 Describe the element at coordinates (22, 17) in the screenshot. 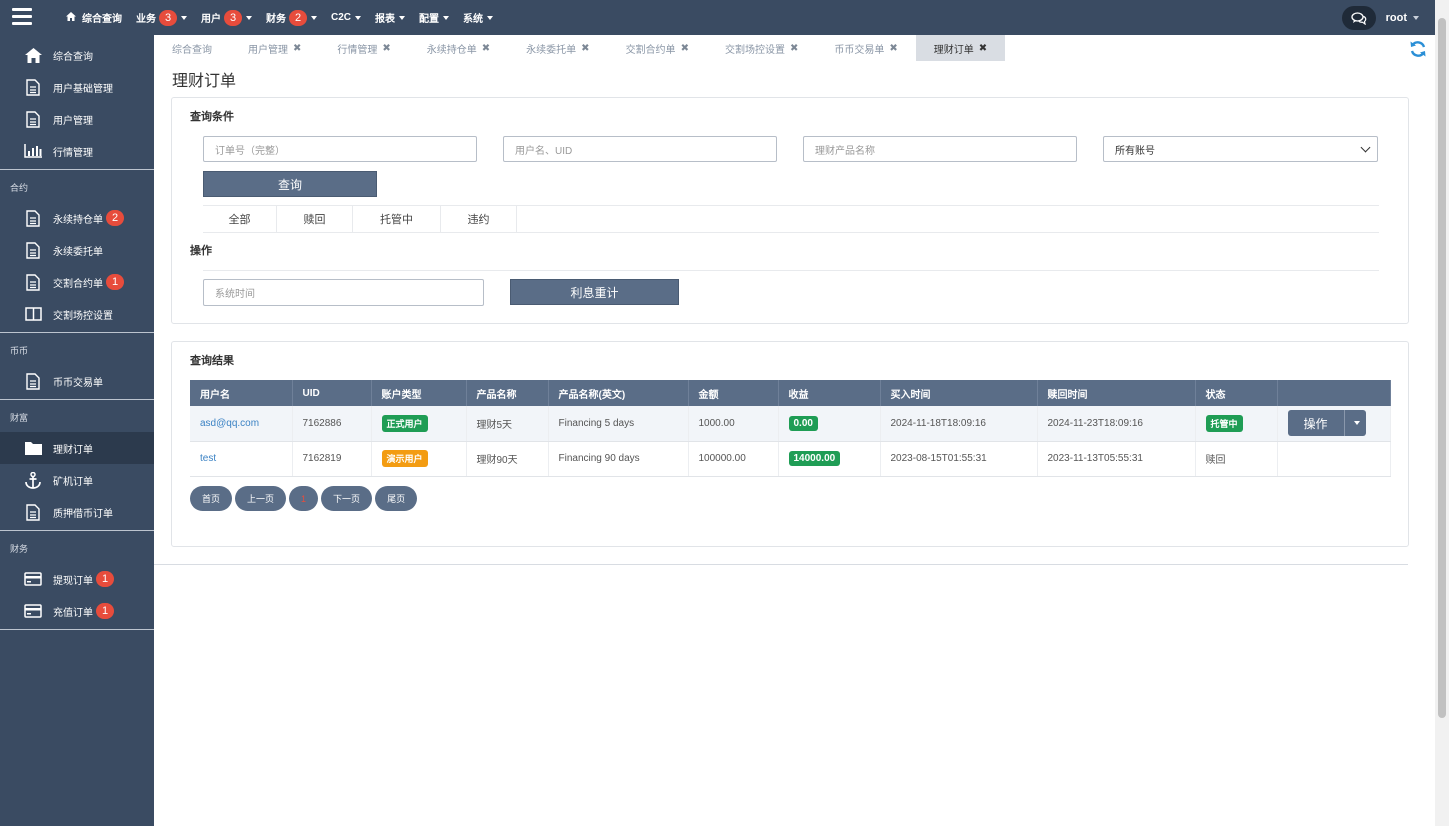

I see `menu-toggle-icon` at that location.